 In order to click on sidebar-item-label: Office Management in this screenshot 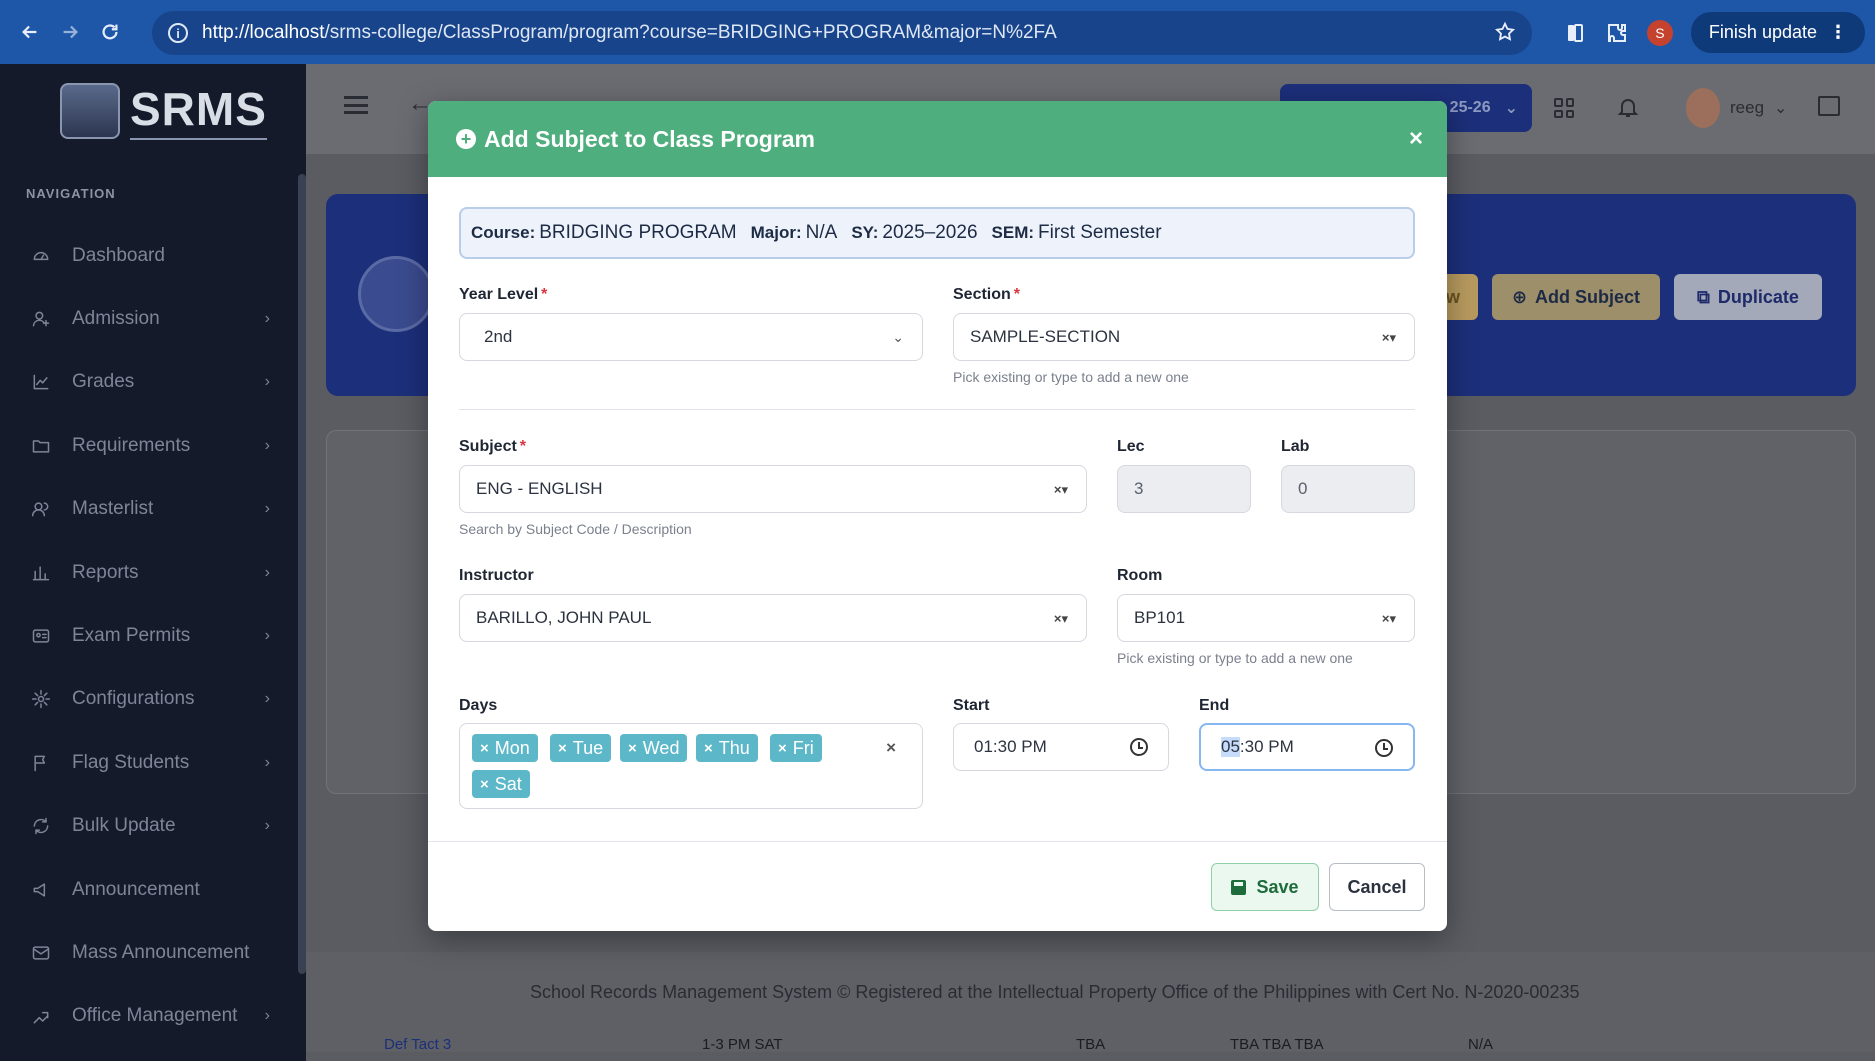, I will do `click(155, 1016)`.